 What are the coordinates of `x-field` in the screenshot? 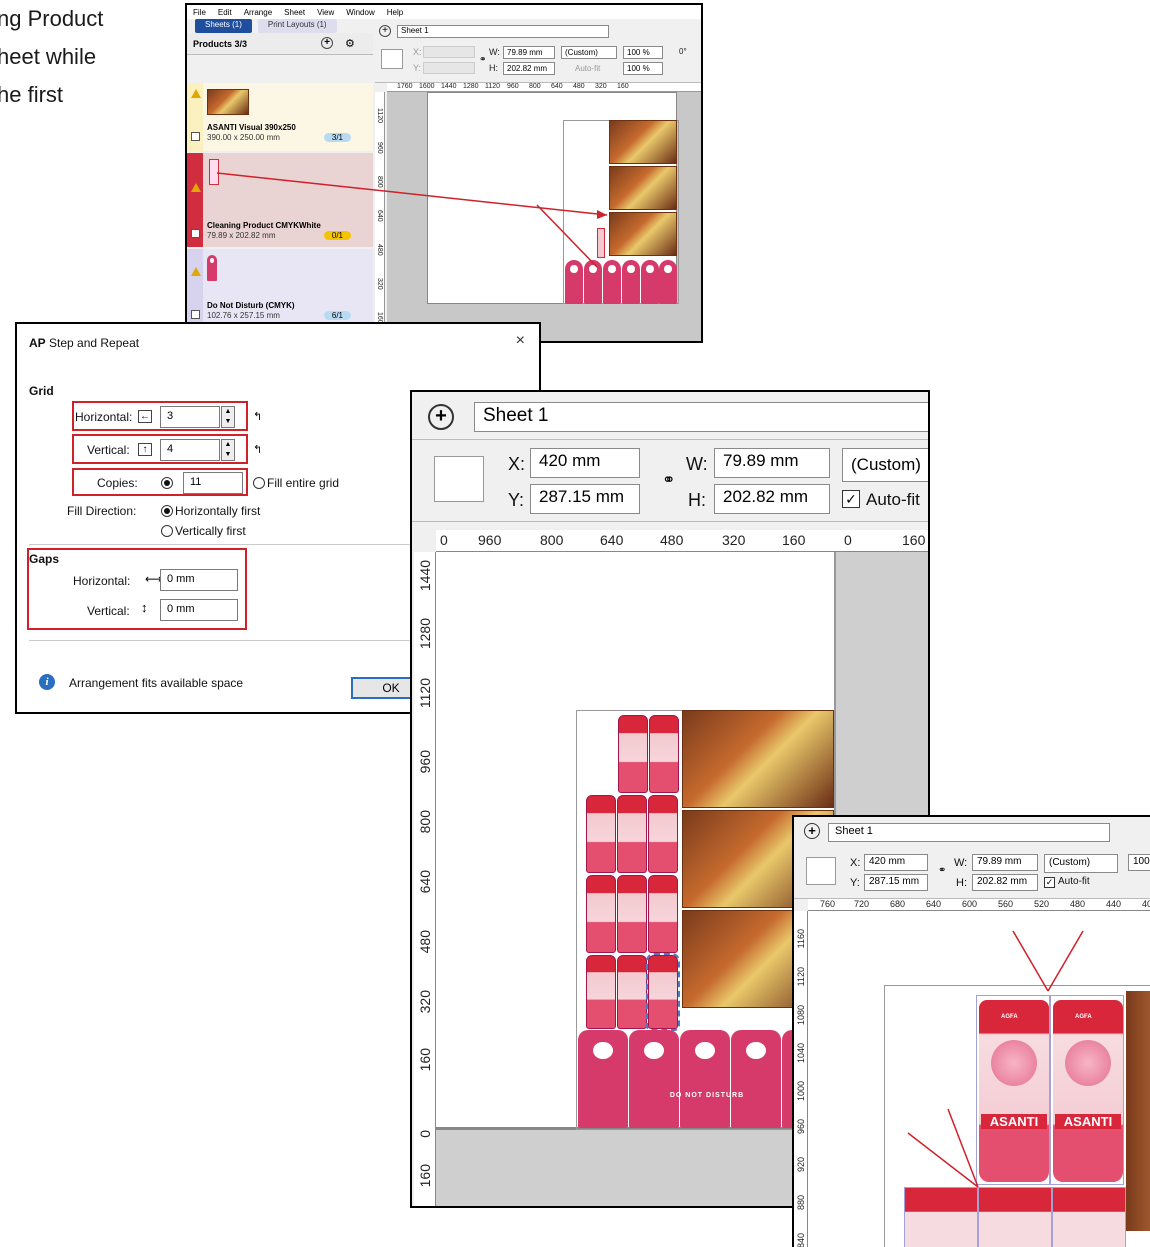 It's located at (449, 52).